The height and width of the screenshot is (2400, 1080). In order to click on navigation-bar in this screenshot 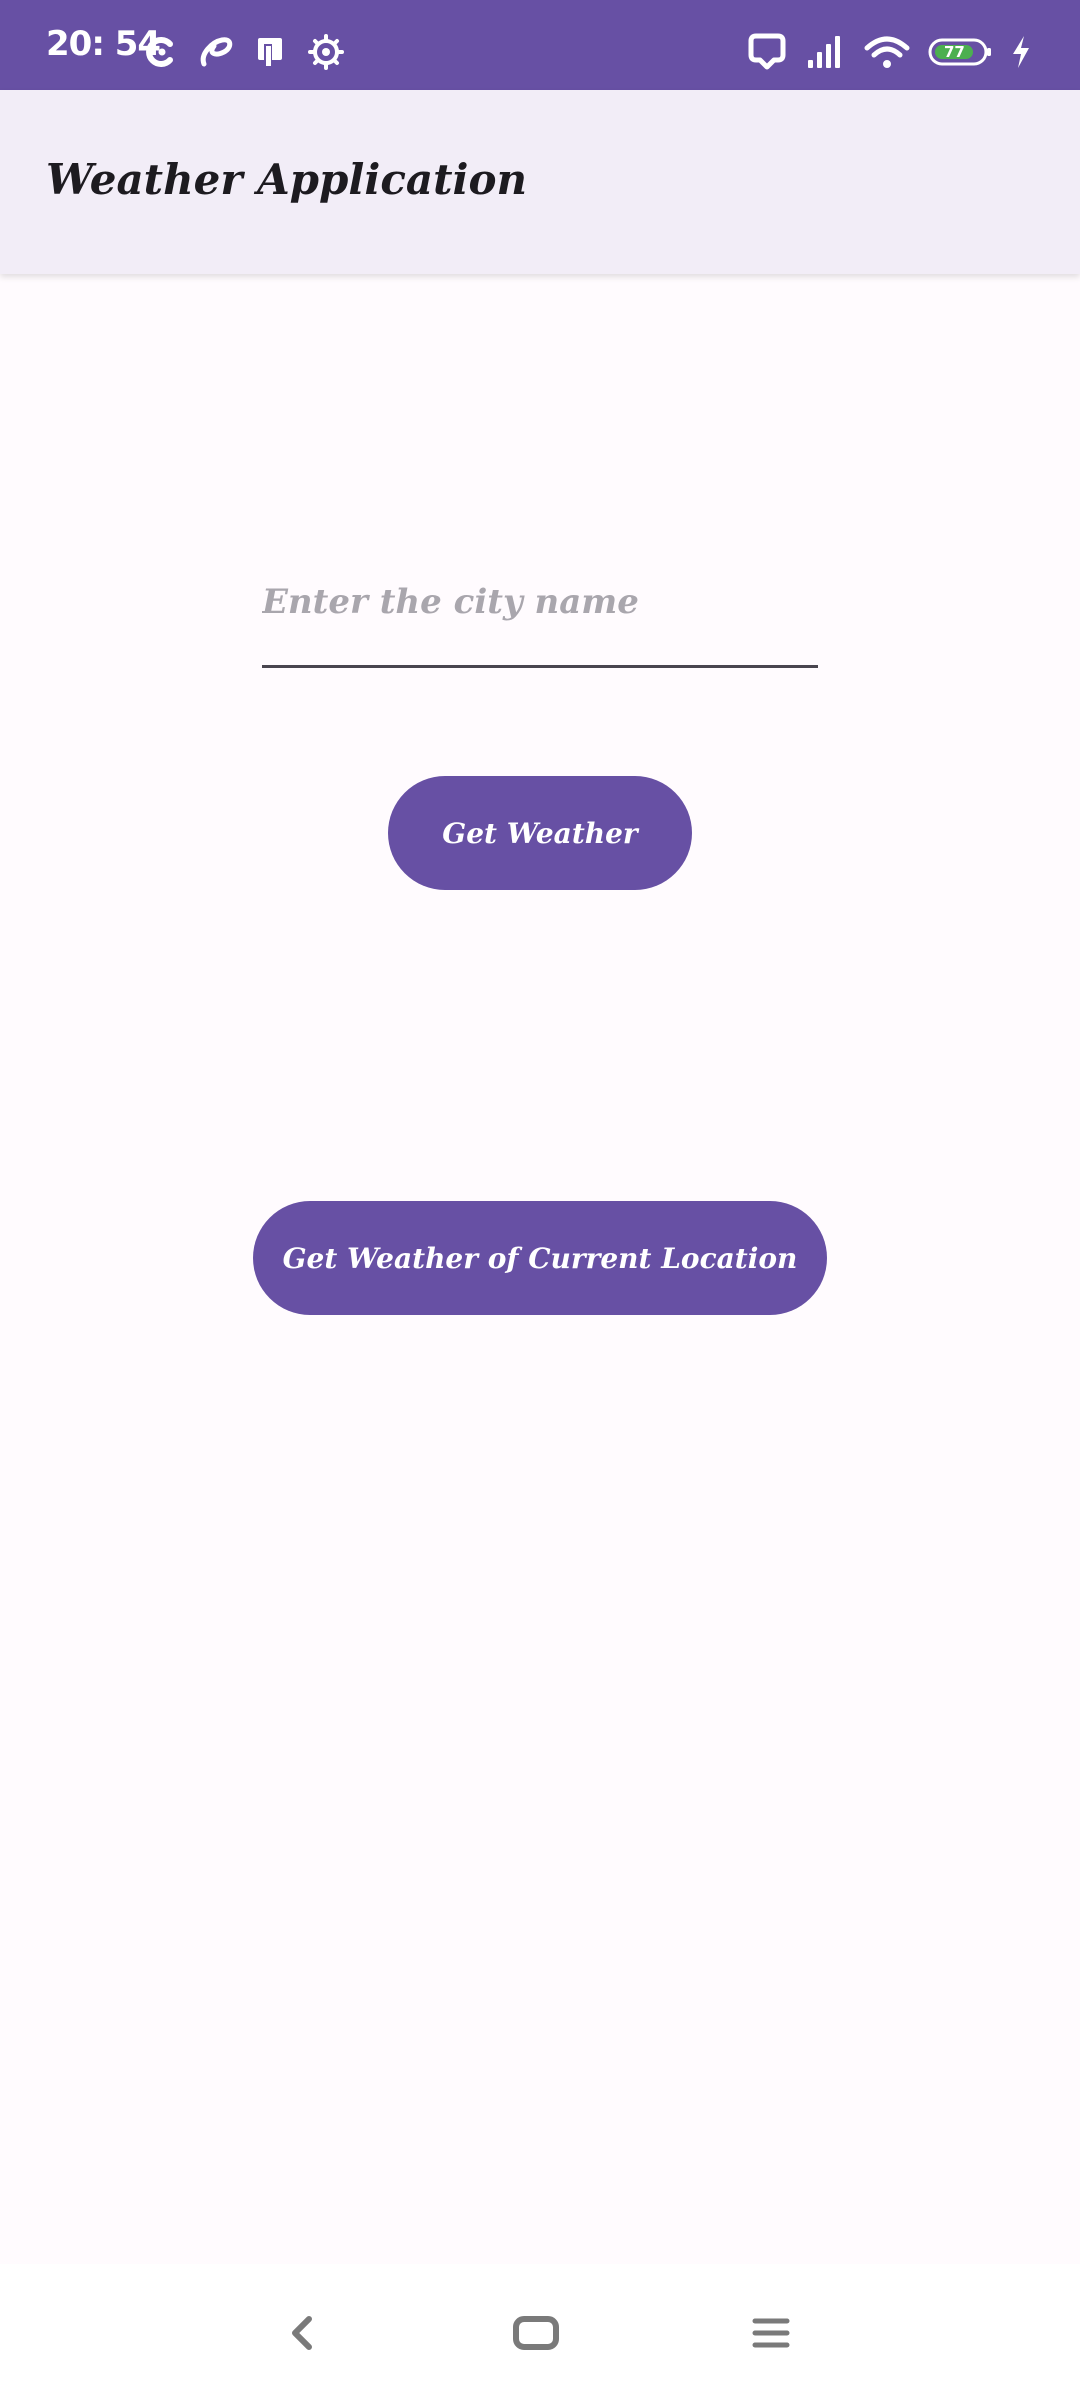, I will do `click(540, 2332)`.